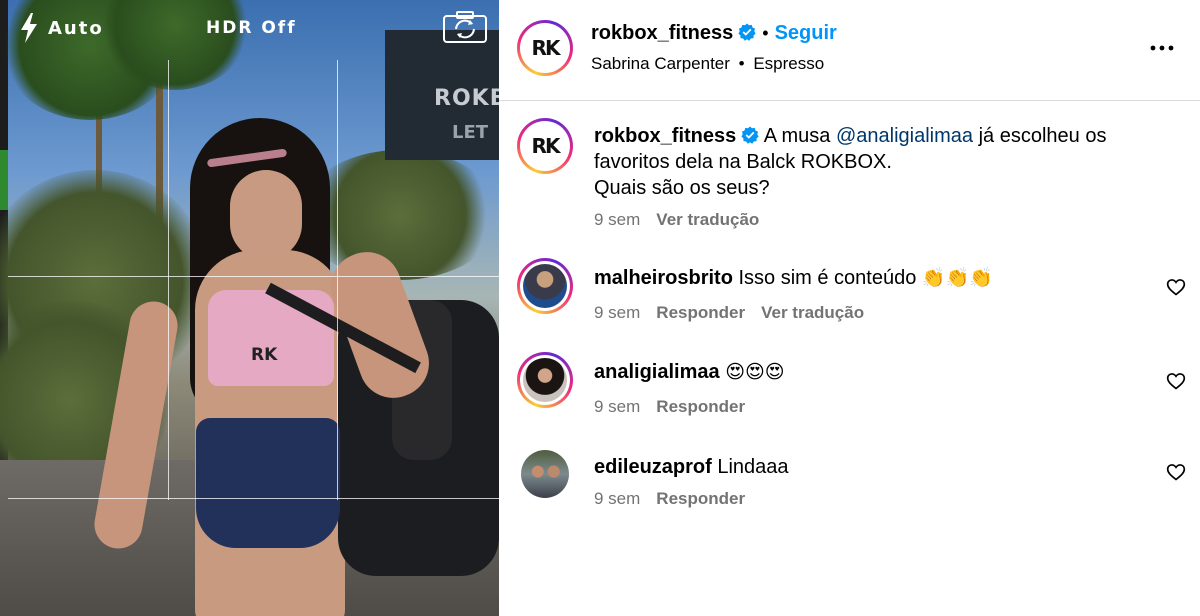 The image size is (1200, 616). I want to click on comment-emoji: 😍😍😍, so click(755, 372).